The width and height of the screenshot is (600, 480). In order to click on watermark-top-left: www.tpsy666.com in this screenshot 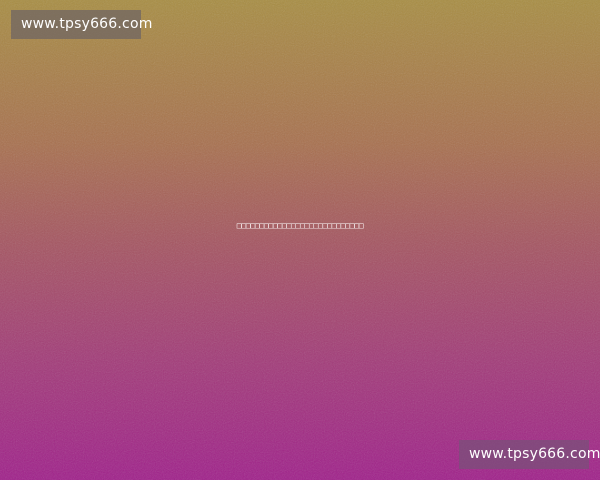, I will do `click(81, 24)`.